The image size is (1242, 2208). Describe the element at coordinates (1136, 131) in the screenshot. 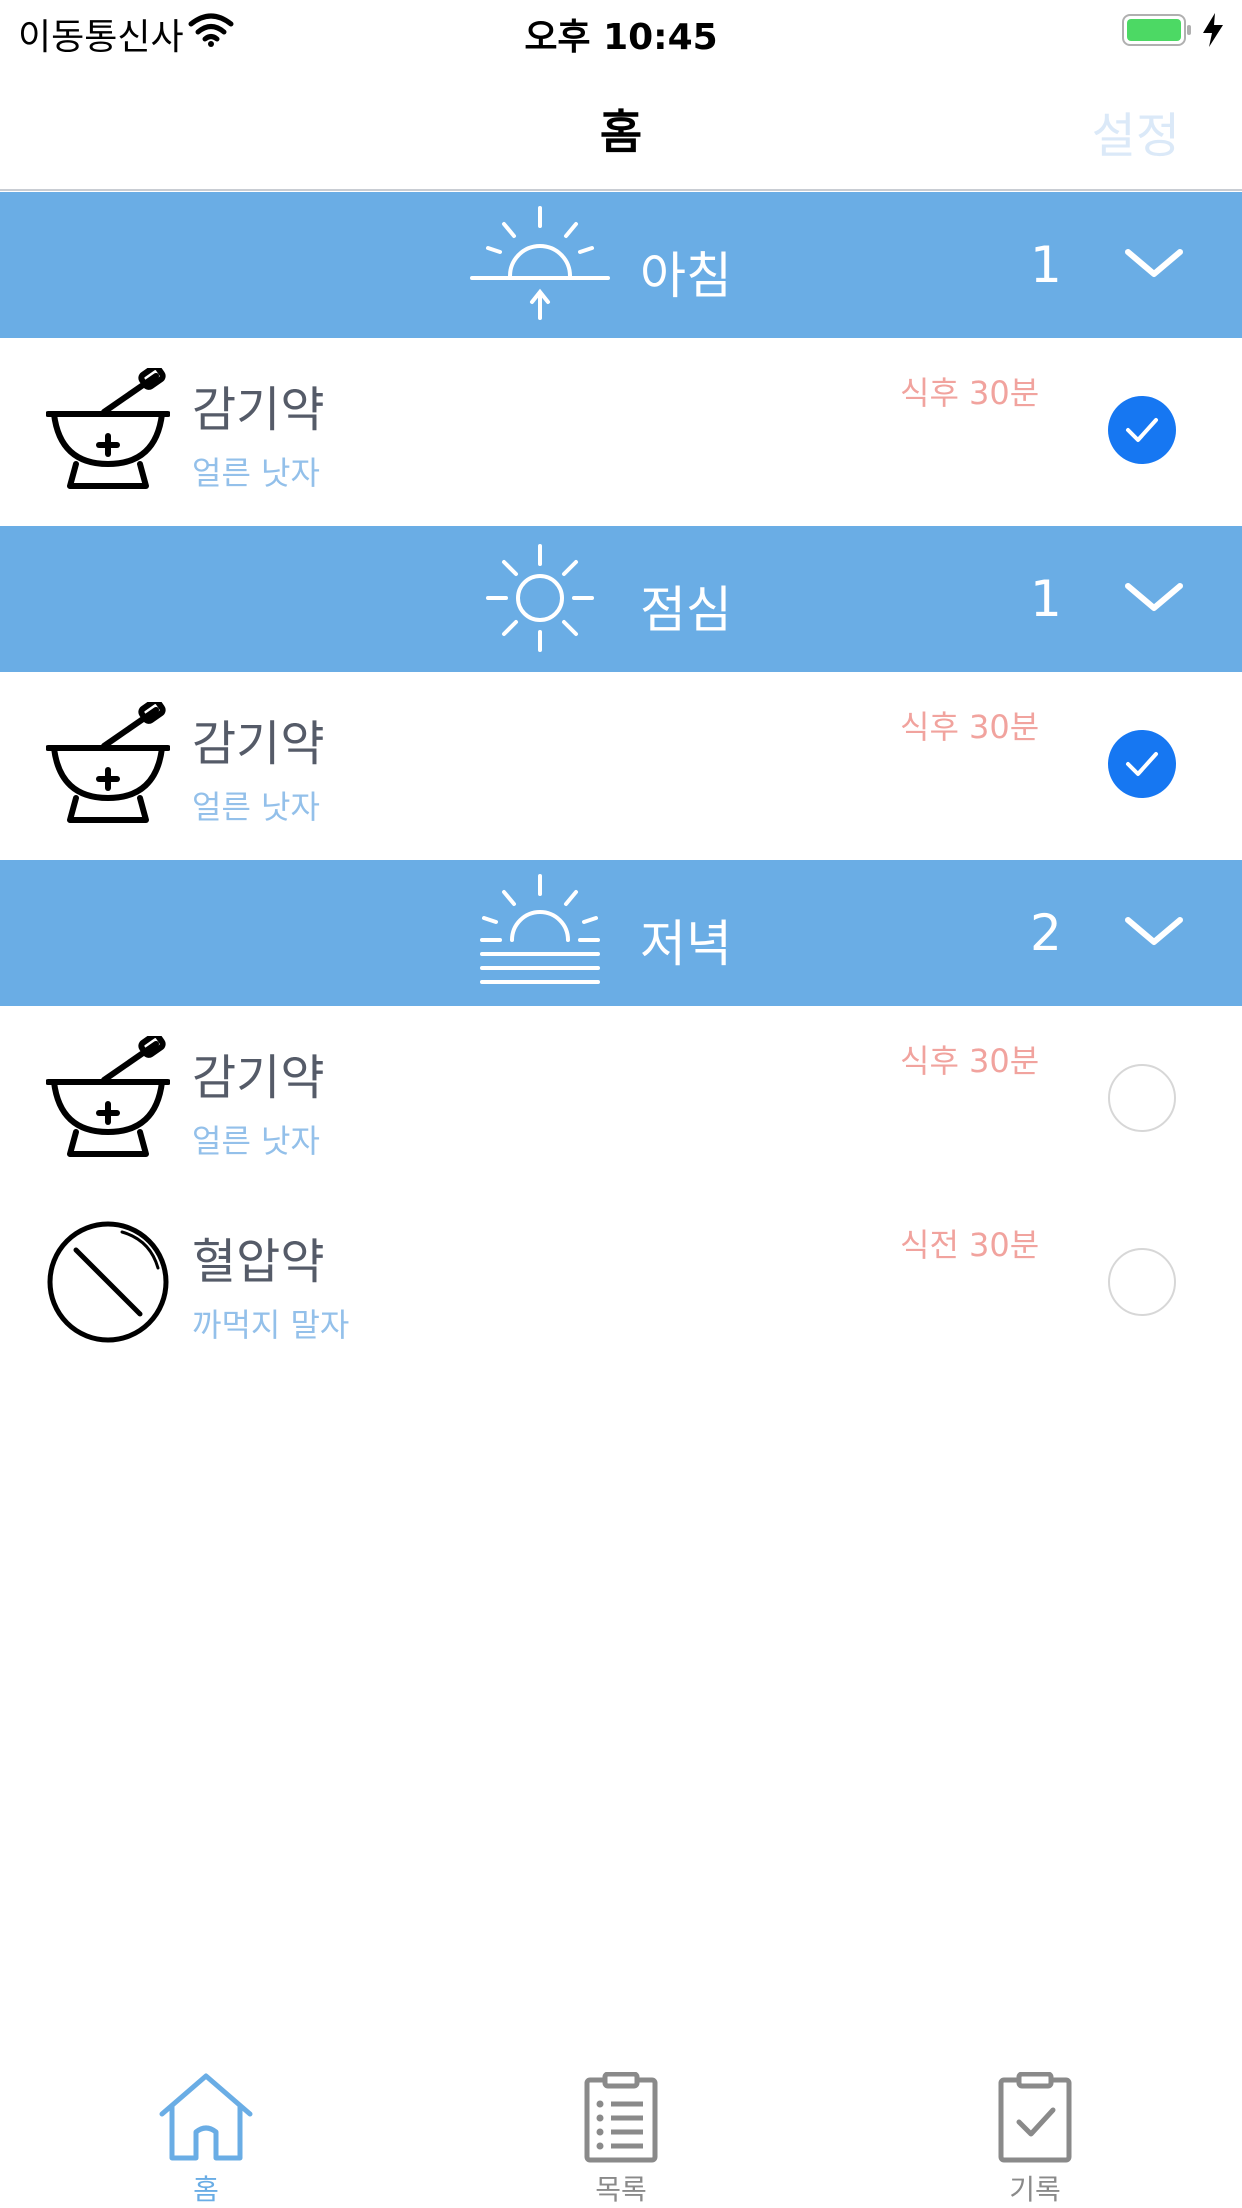

I see `settings-button: 설정` at that location.